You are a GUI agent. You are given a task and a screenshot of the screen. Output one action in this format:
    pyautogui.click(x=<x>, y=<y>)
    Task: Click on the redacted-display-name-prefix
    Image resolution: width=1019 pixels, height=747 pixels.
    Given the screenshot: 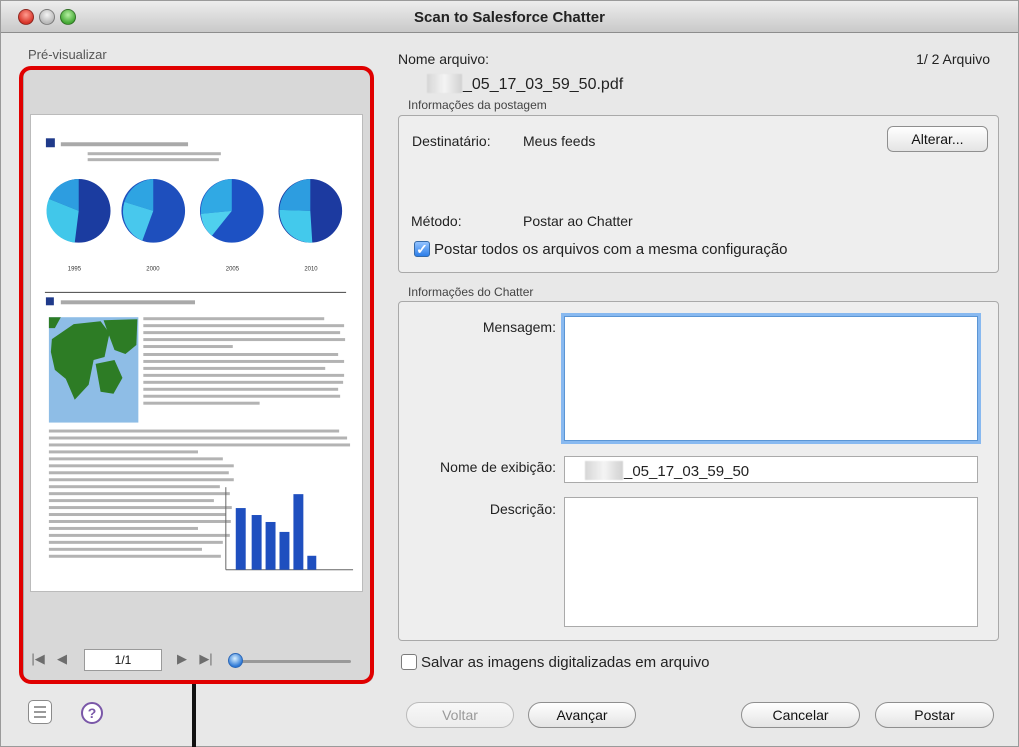 What is the action you would take?
    pyautogui.click(x=604, y=470)
    